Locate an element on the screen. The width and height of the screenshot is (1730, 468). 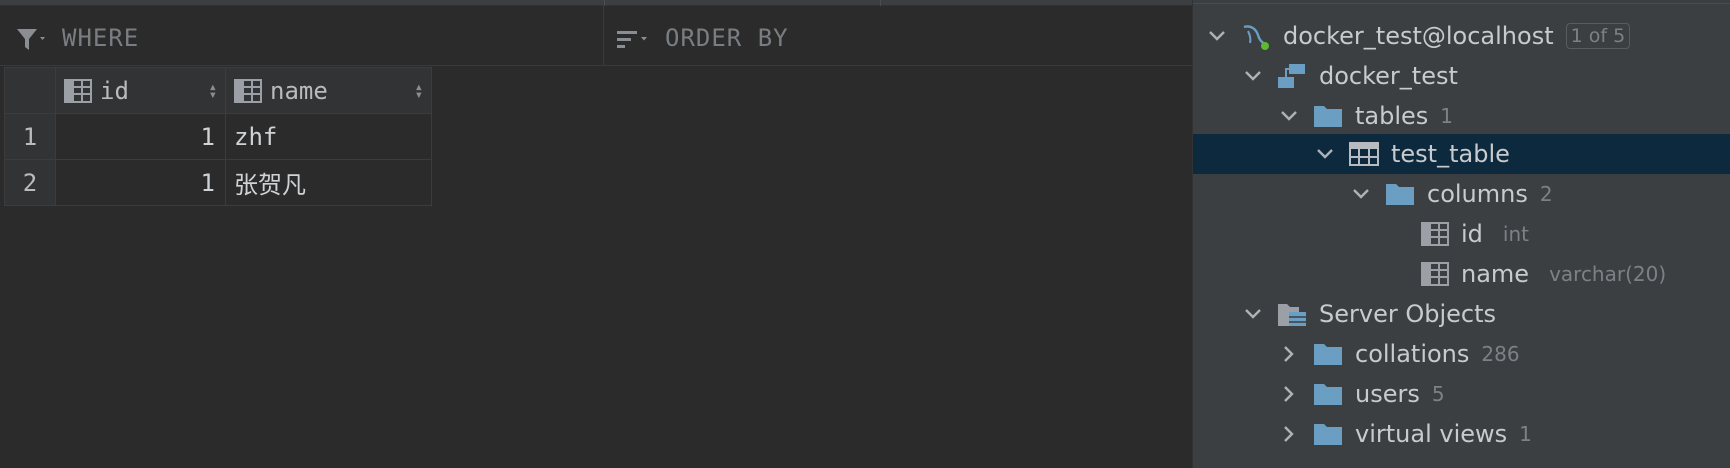
row-number: 2 is located at coordinates (30, 182).